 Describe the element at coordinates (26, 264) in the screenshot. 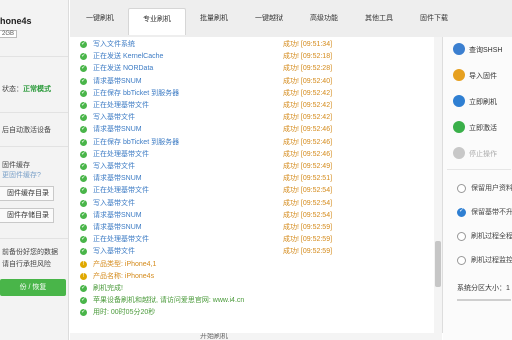

I see `backup-warning-2: 请自行承担风险` at that location.